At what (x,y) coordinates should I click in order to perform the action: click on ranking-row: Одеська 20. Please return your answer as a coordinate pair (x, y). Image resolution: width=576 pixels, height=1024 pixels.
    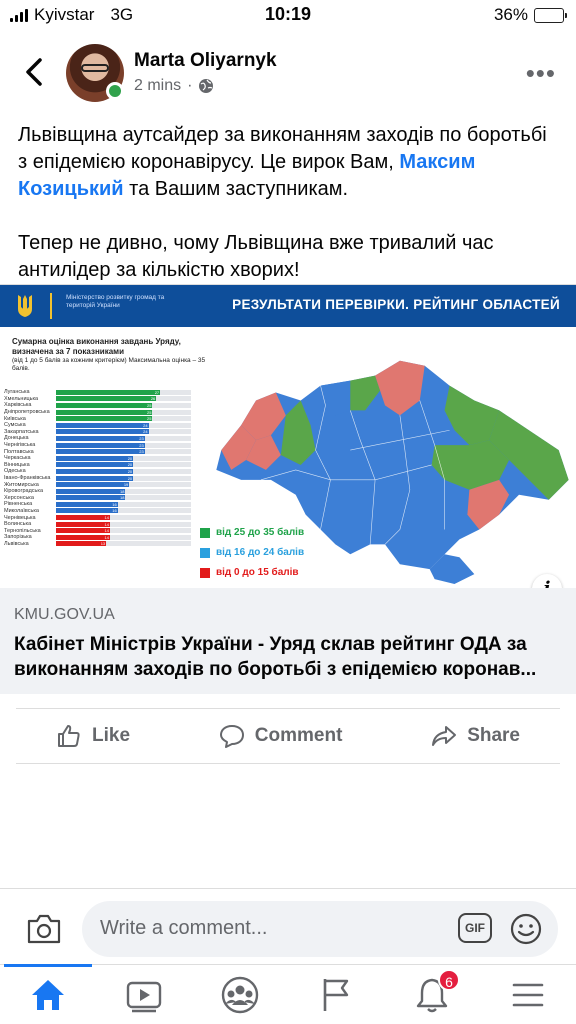
    Looking at the image, I should click on (104, 471).